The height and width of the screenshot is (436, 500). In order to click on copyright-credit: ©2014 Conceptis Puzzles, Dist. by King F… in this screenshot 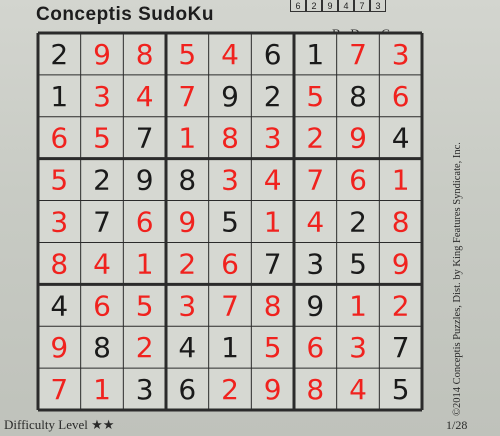, I will do `click(457, 279)`.